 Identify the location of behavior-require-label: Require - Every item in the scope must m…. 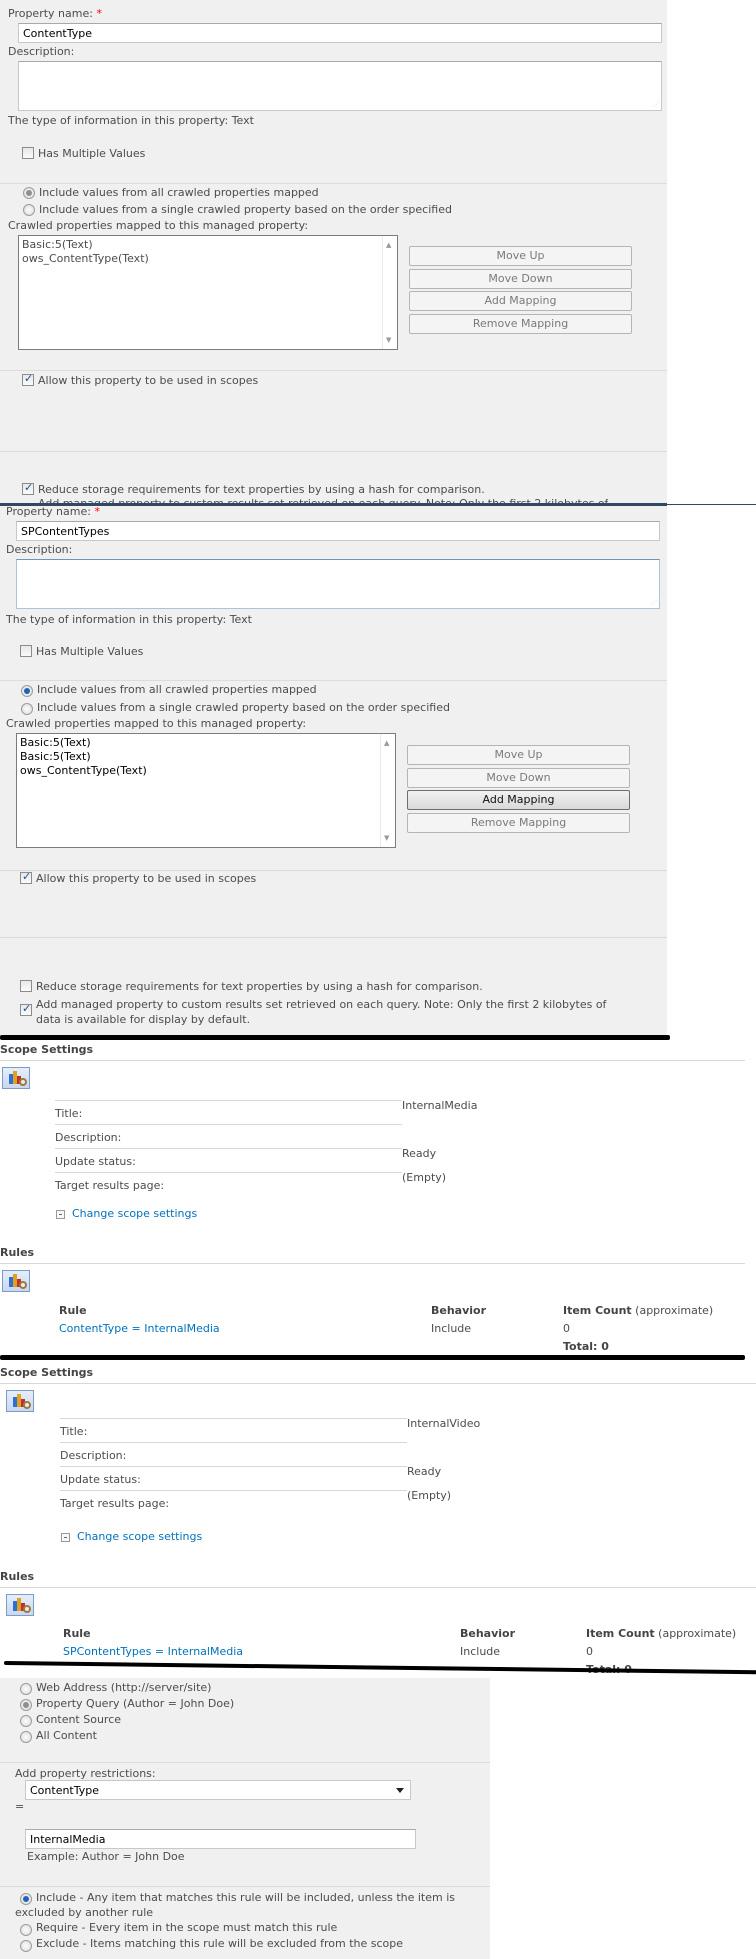
(187, 1927).